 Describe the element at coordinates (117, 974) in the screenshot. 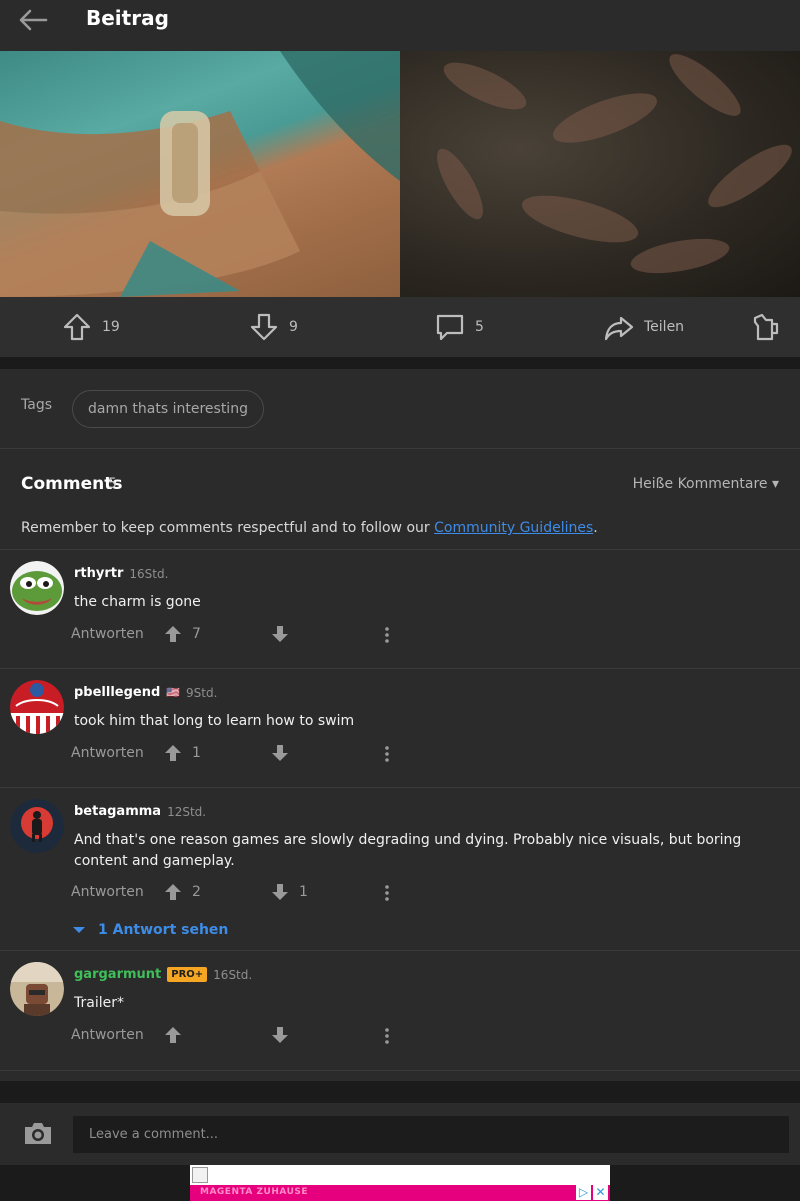

I see `comment-author: gargarmunt` at that location.